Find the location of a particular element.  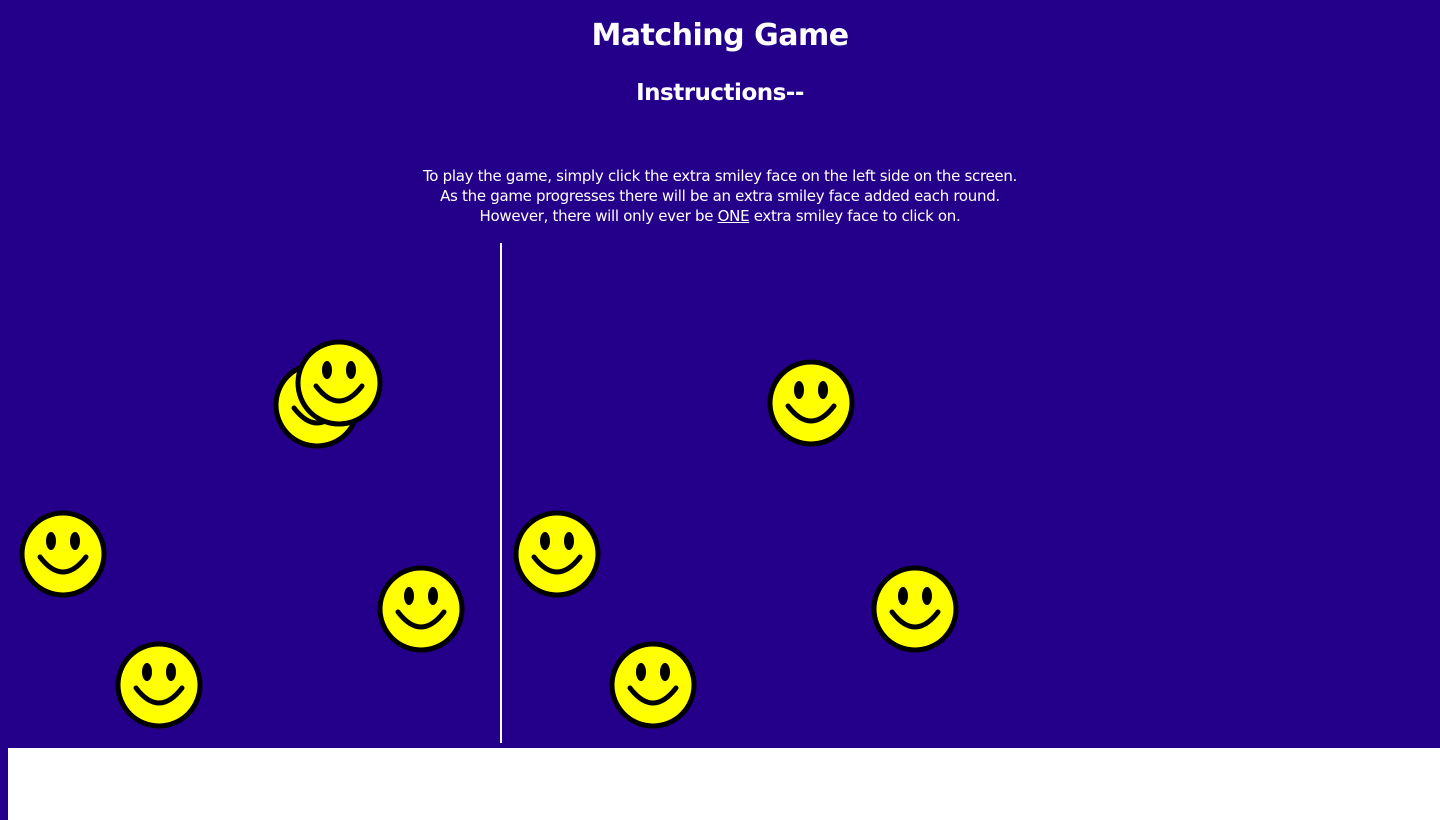

instructions-line-3-start: However, there will only ever be is located at coordinates (598, 216).